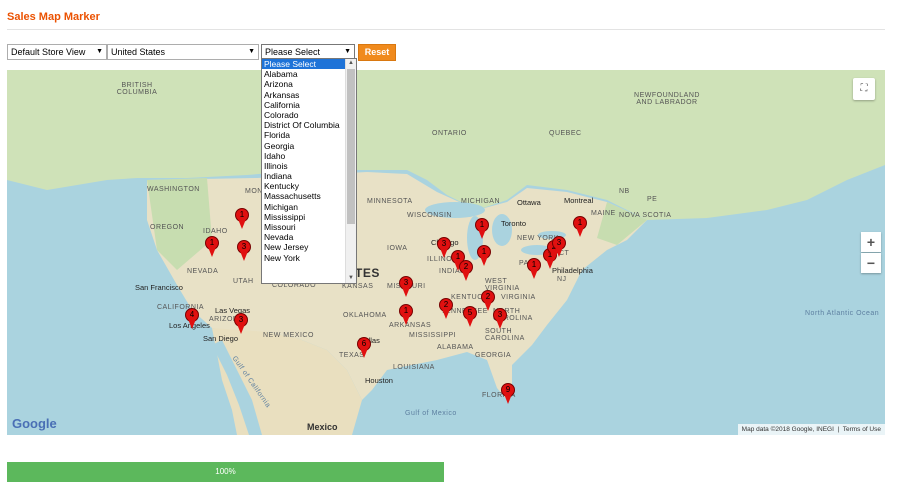 The width and height of the screenshot is (900, 489). I want to click on attribution-text: Map data ©2018 Google, INEGI, so click(787, 429).